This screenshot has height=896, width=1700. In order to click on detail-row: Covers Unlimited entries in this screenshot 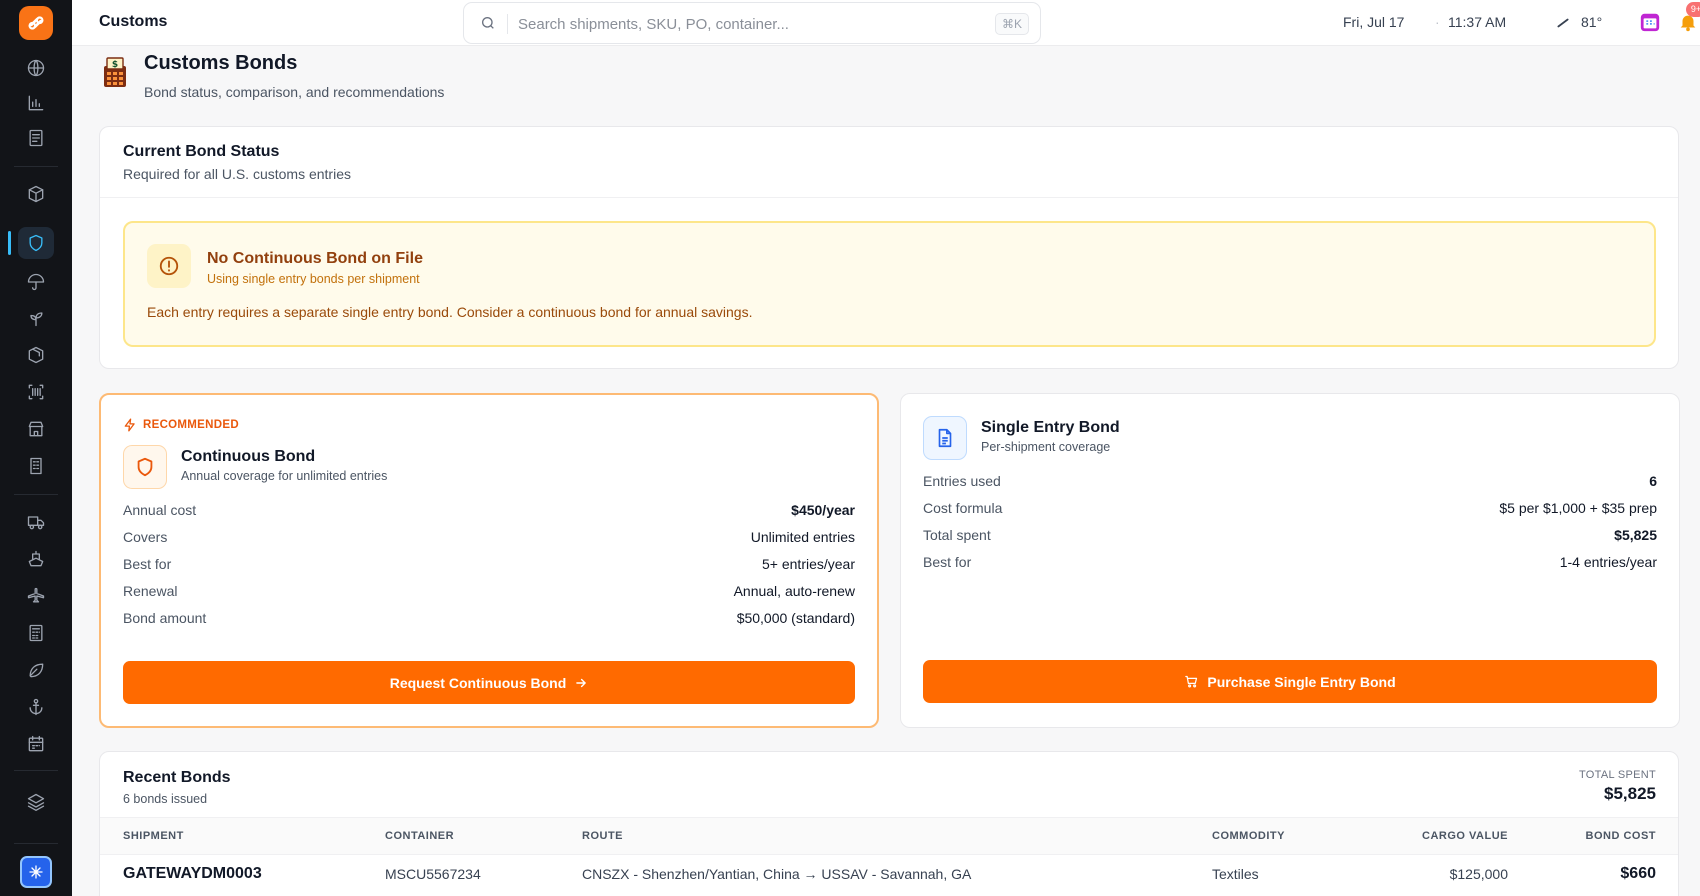, I will do `click(489, 539)`.